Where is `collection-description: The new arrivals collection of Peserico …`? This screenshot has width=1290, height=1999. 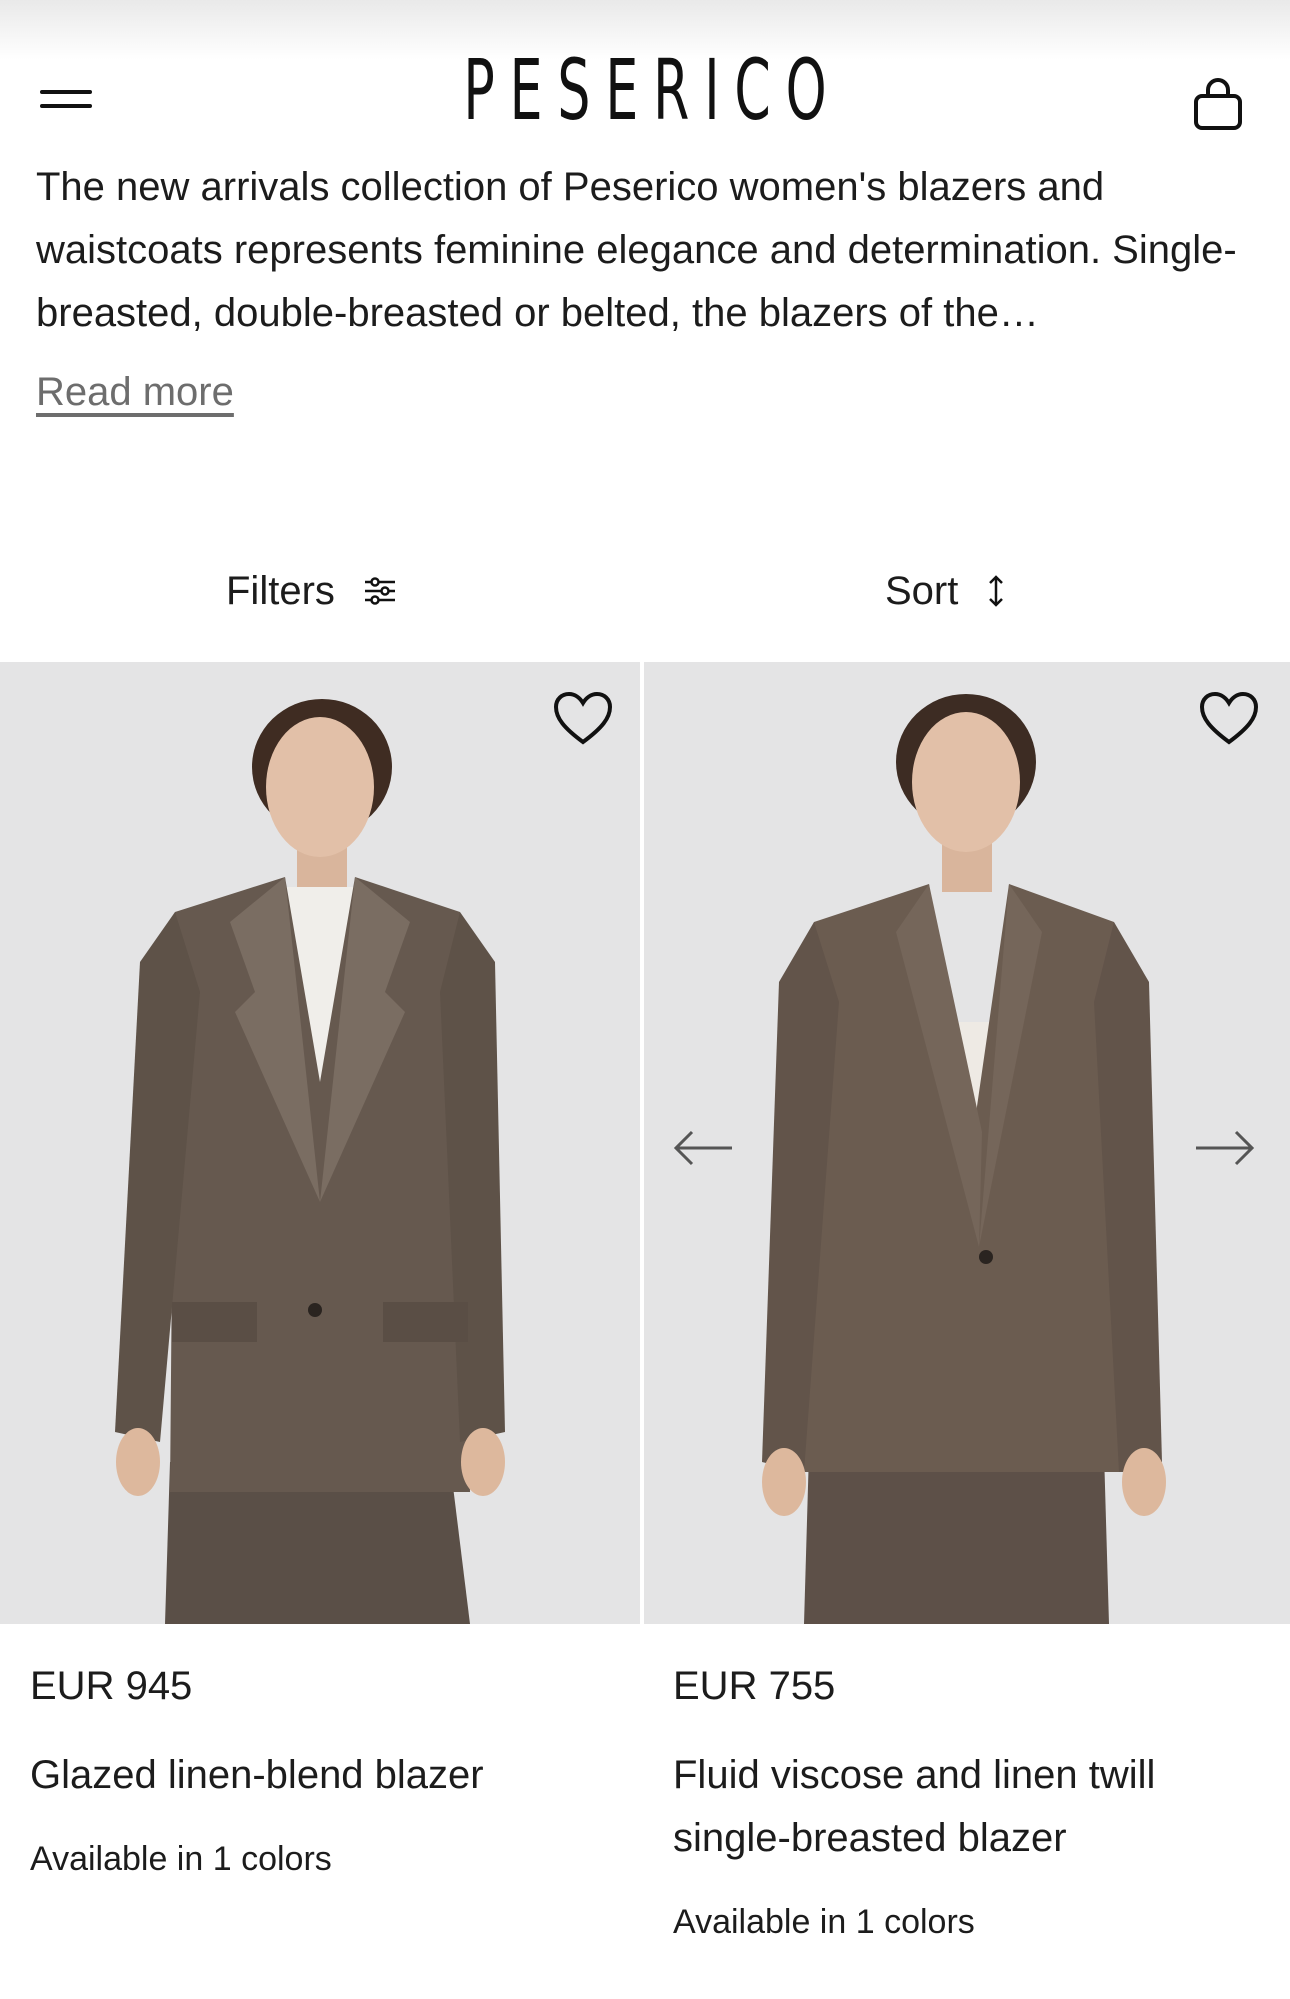
collection-description: The new arrivals collection of Peserico … is located at coordinates (636, 250).